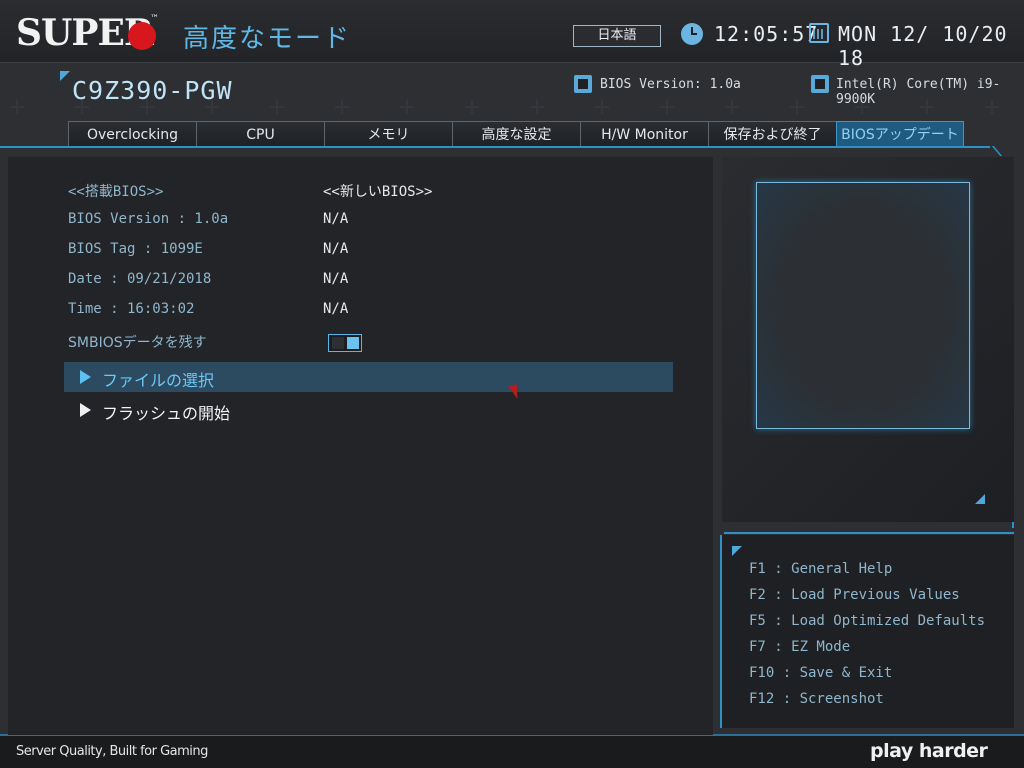 The height and width of the screenshot is (768, 1024). I want to click on help-f1: F1 : General Help, so click(821, 569).